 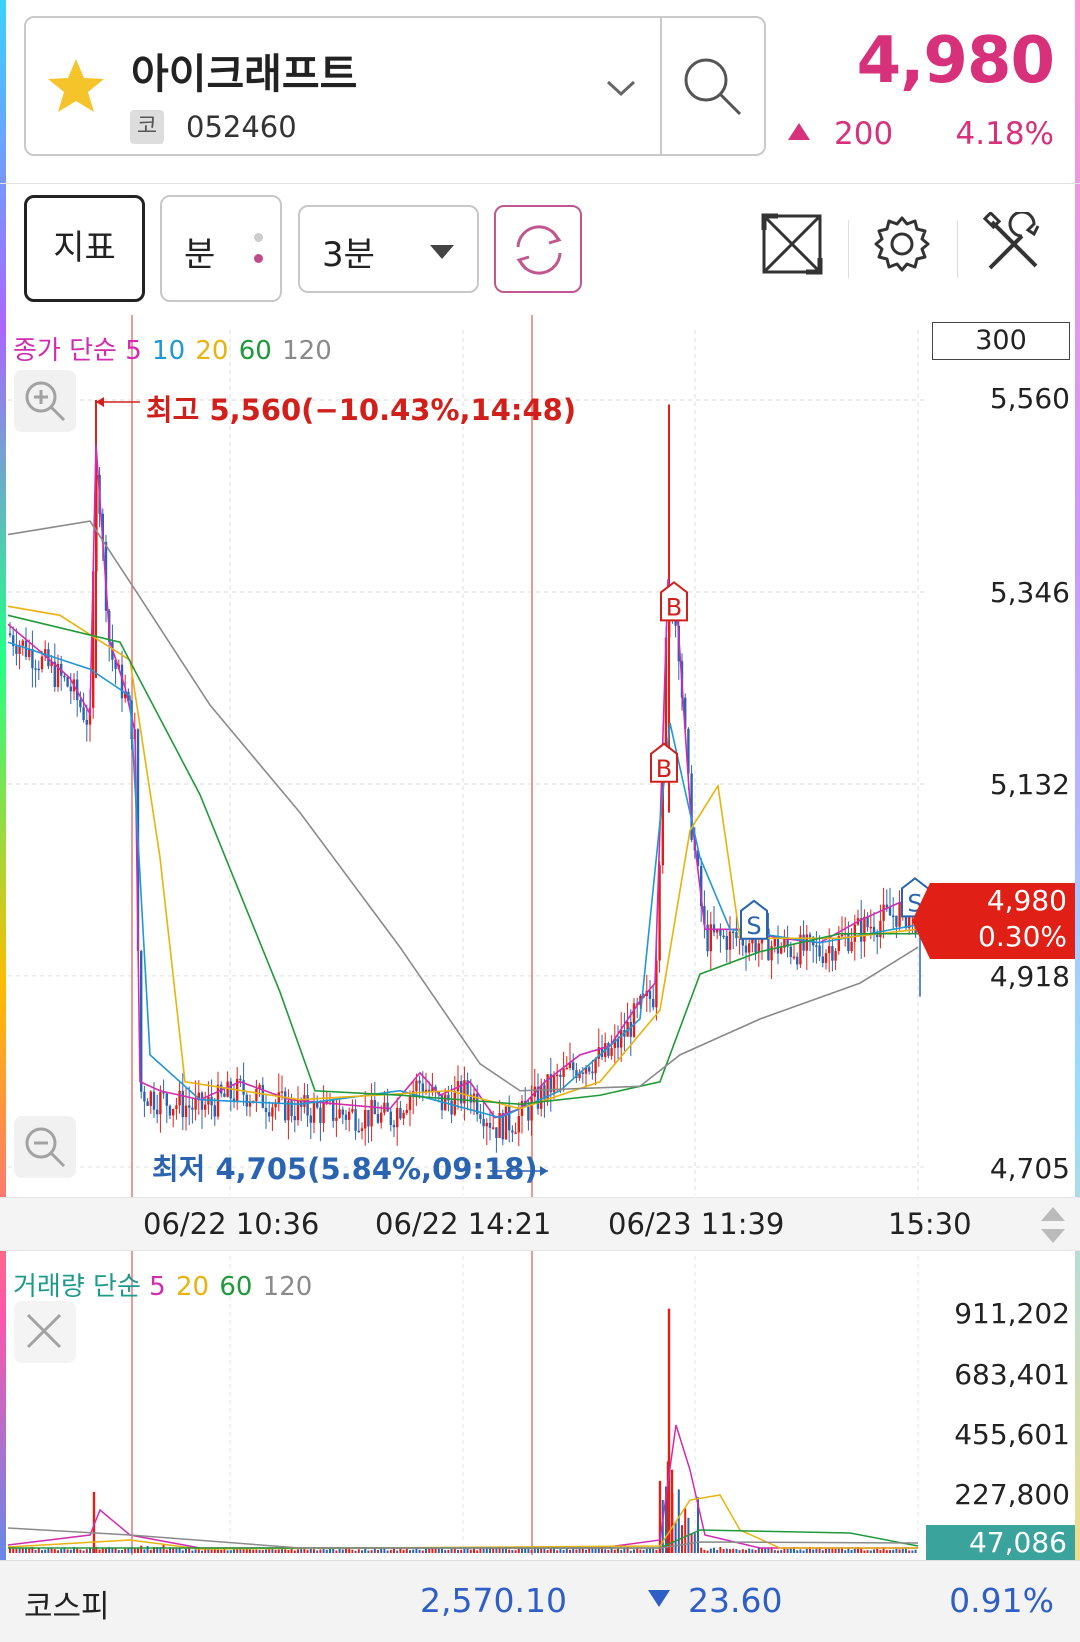 I want to click on current-price-tag-value: 4,980, so click(x=1026, y=900).